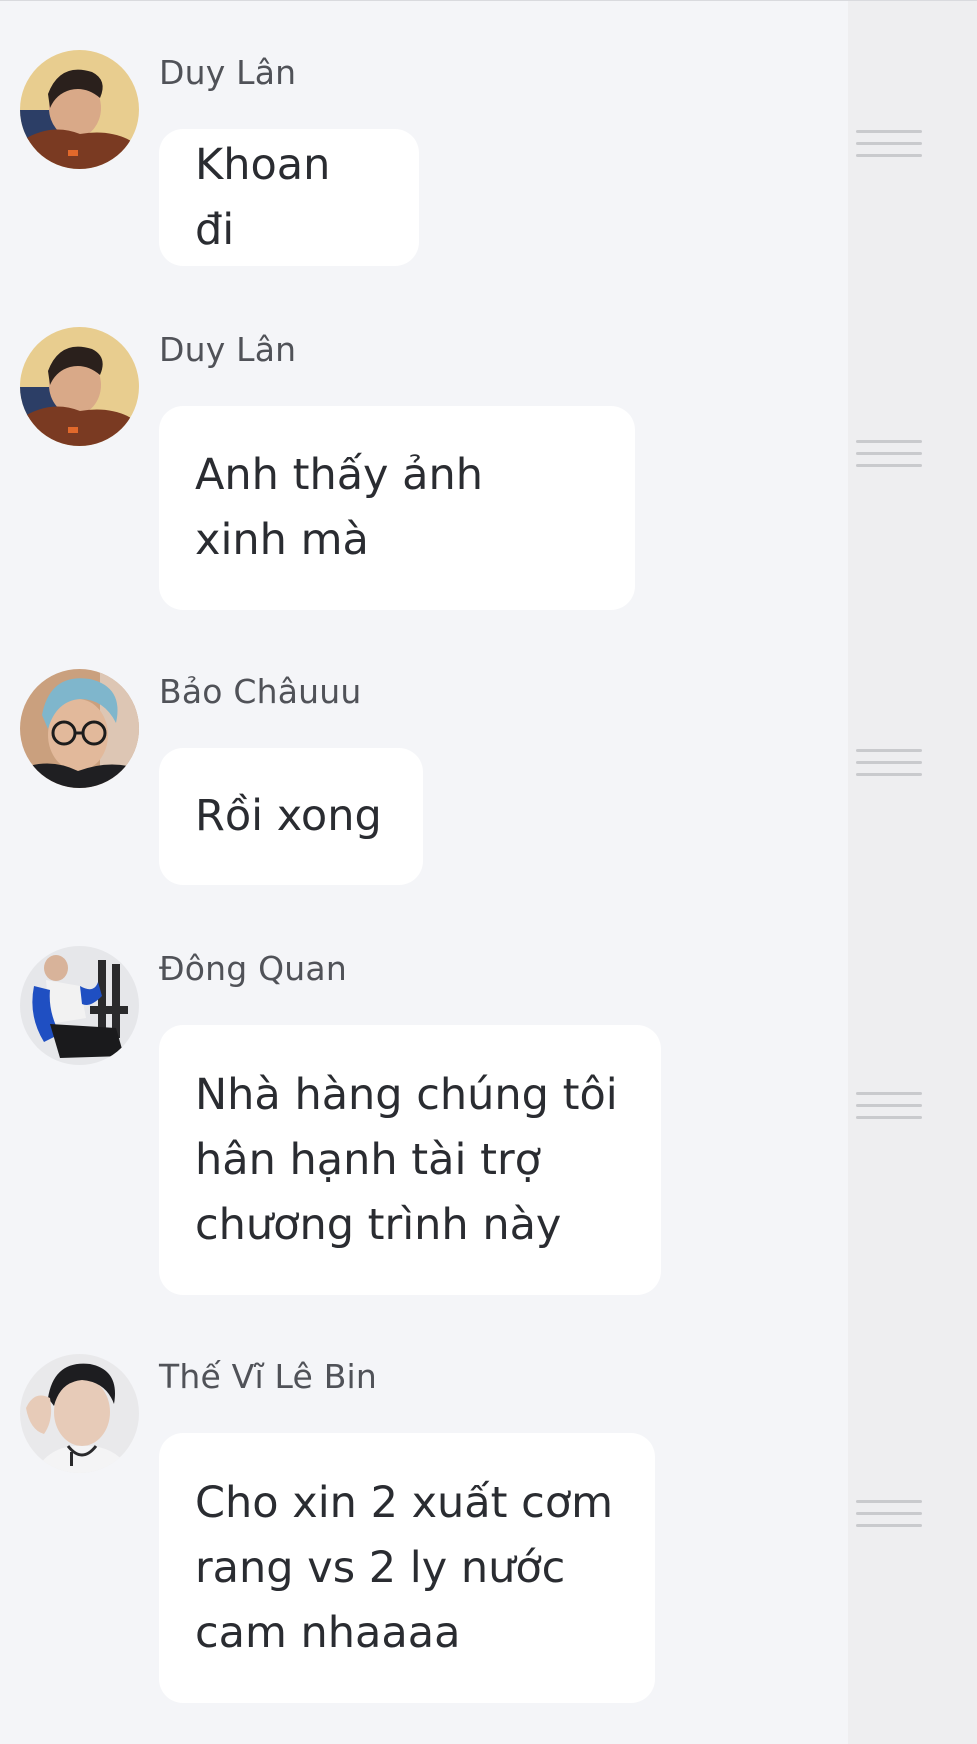 Image resolution: width=977 pixels, height=1744 pixels. Describe the element at coordinates (260, 691) in the screenshot. I see `sender-name: Bảo Châuuu` at that location.